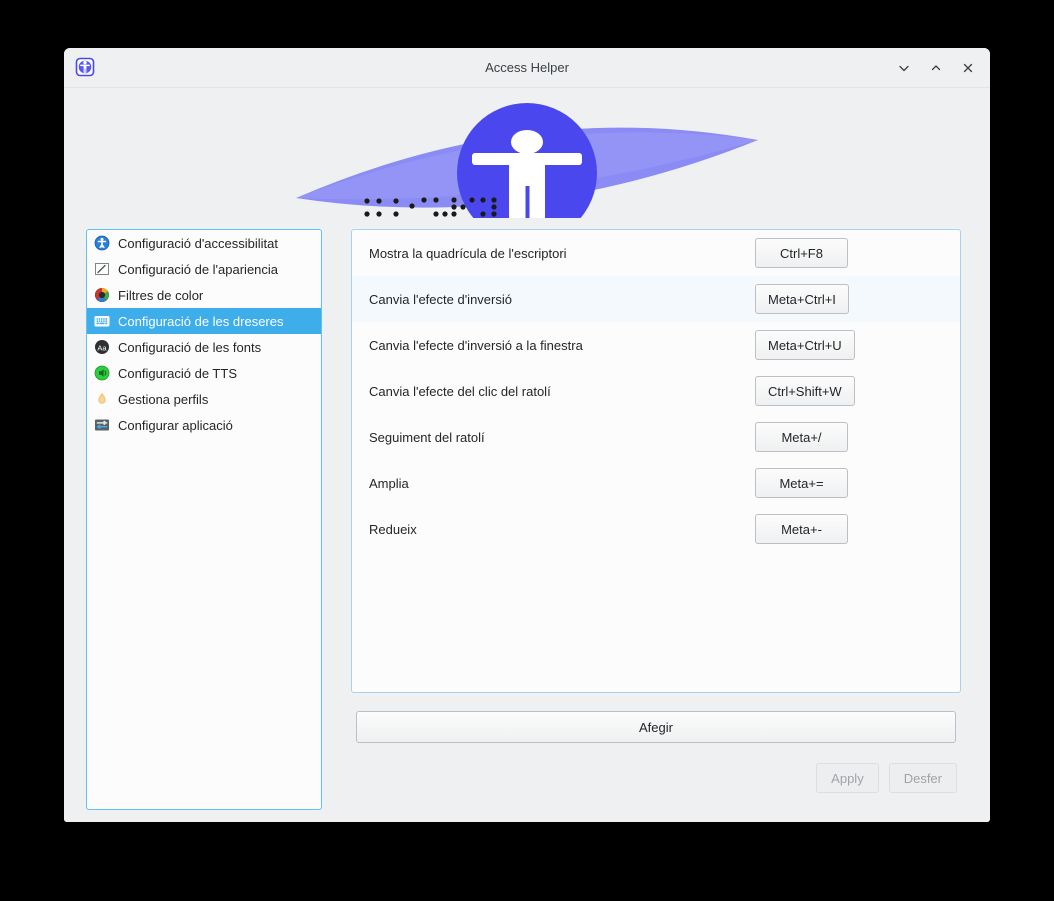 The width and height of the screenshot is (1054, 901). What do you see at coordinates (656, 299) in the screenshot?
I see `table-row: Canvia l'efecte d'inversió Meta+Ctrl+I` at bounding box center [656, 299].